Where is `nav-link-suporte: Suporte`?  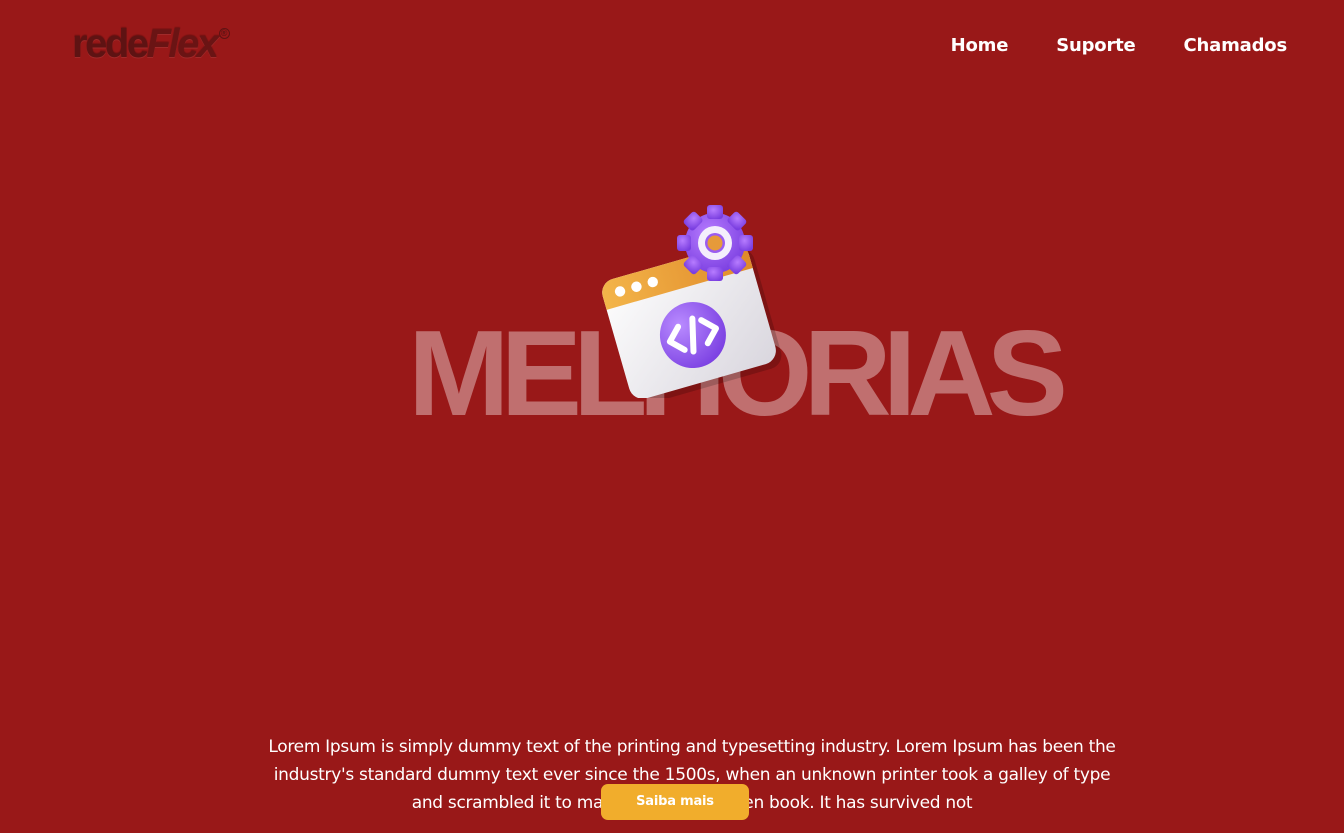 nav-link-suporte: Suporte is located at coordinates (1096, 46).